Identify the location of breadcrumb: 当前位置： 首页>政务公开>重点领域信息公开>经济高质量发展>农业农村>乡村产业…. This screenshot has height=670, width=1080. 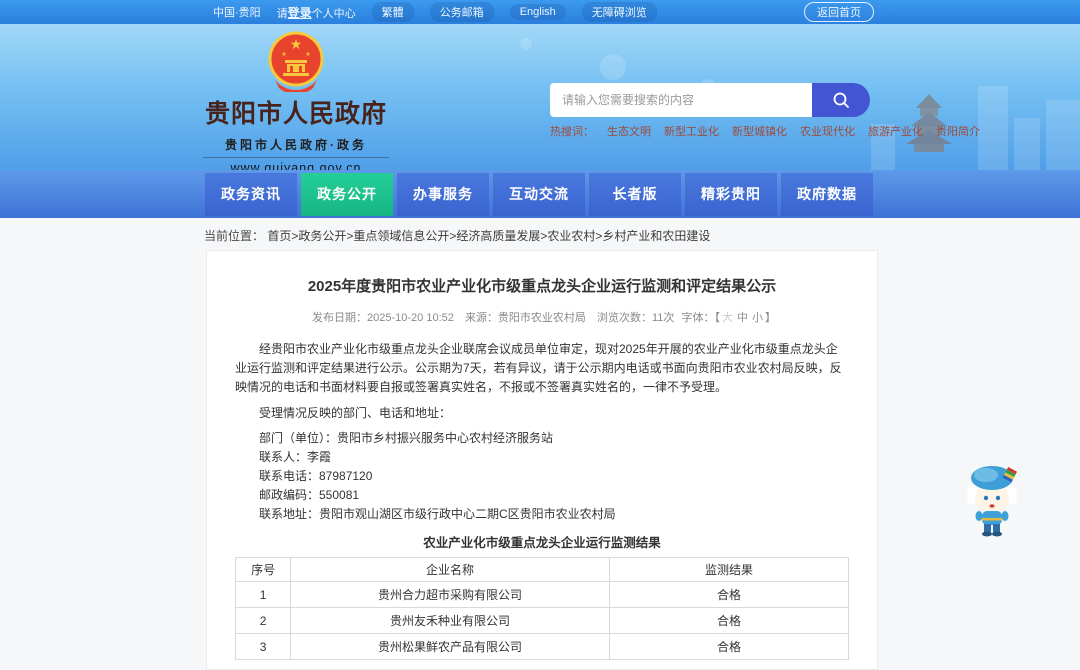
(457, 235).